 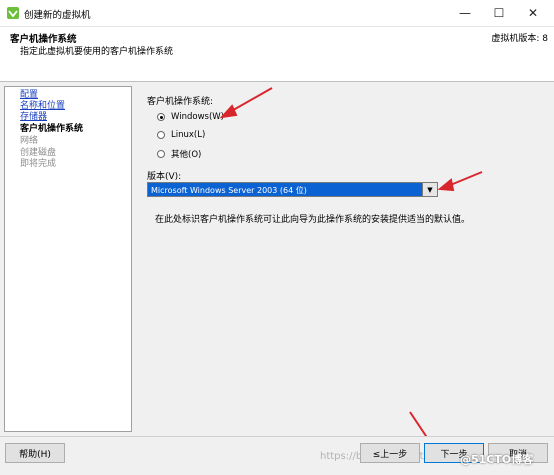 I want to click on wizard-header: 客户机操作系统 指定此虚拟机要使用的客户机操作系统 虚拟机版本: 8, so click(x=277, y=54).